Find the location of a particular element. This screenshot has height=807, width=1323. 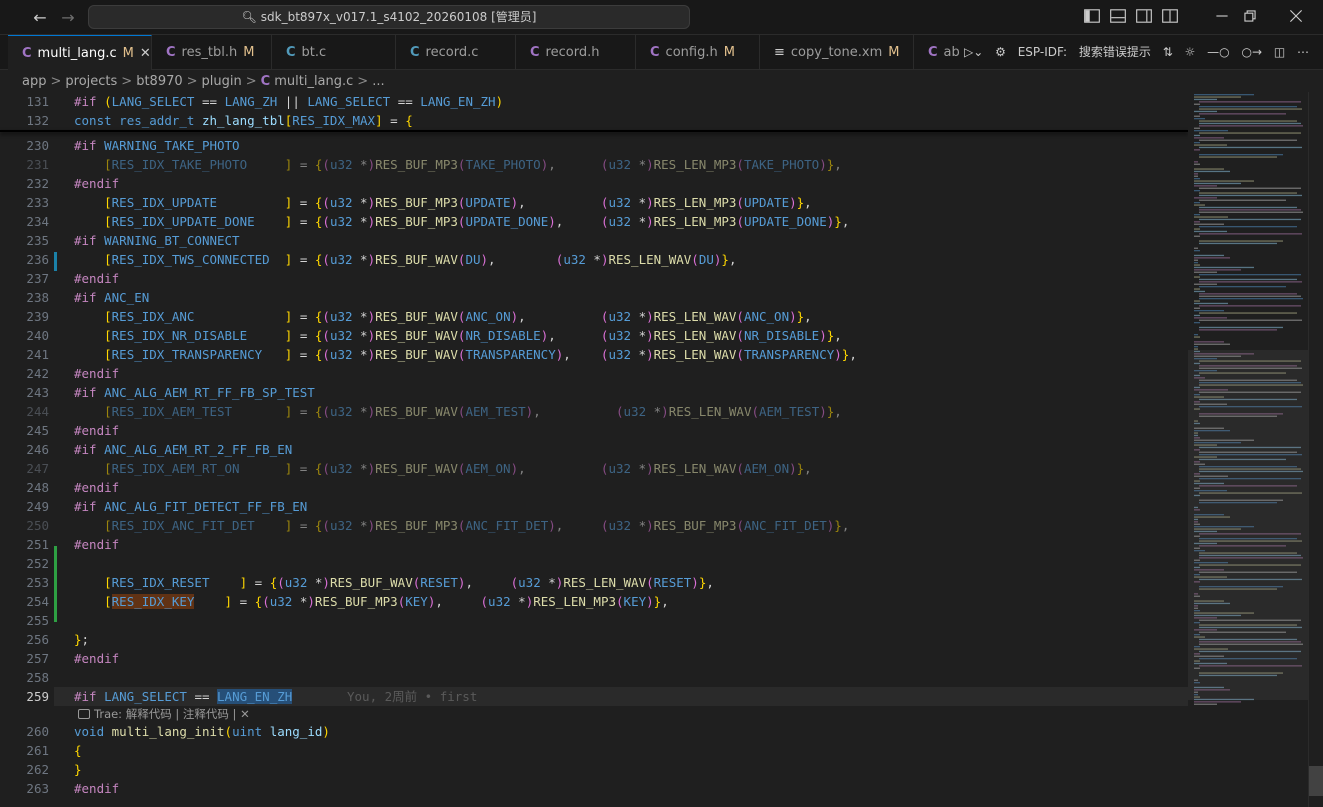

line-number: 239 is located at coordinates (24, 316).